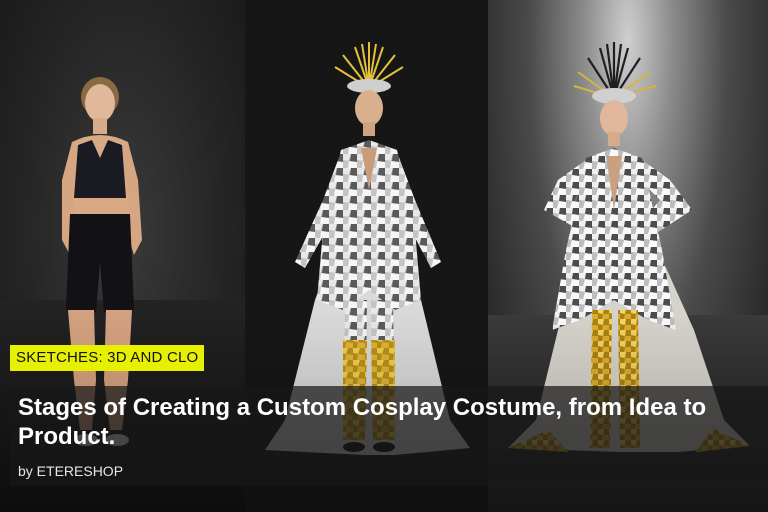  I want to click on post-author: by ETERESHOP, so click(70, 471).